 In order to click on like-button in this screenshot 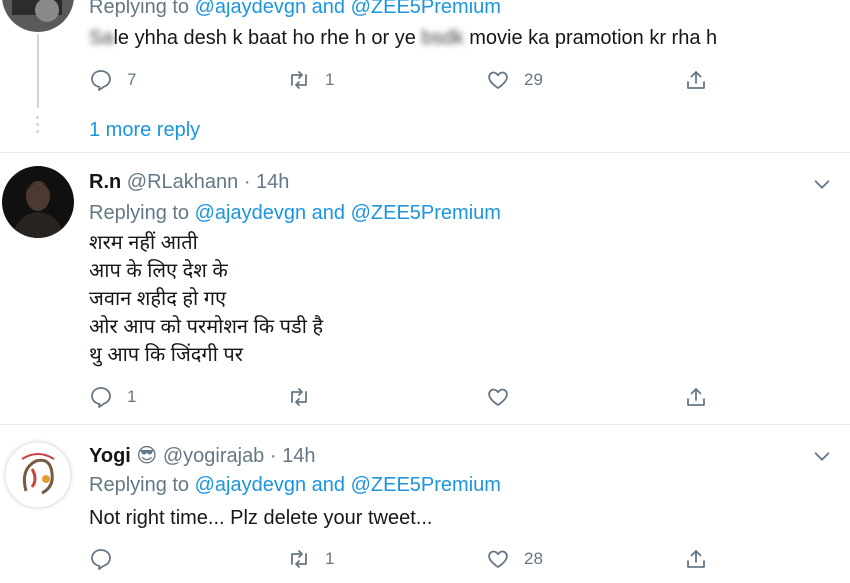, I will do `click(505, 397)`.